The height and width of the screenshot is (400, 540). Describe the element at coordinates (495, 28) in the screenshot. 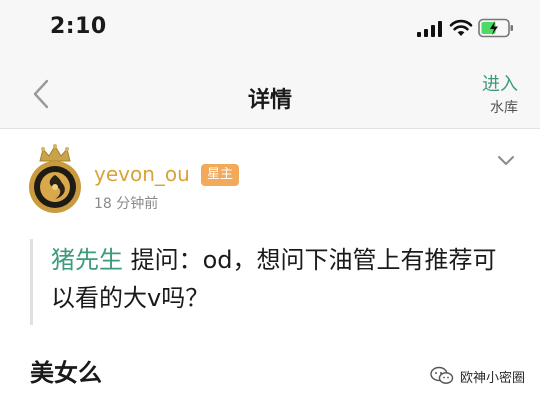

I see `battery-charging-icon` at that location.